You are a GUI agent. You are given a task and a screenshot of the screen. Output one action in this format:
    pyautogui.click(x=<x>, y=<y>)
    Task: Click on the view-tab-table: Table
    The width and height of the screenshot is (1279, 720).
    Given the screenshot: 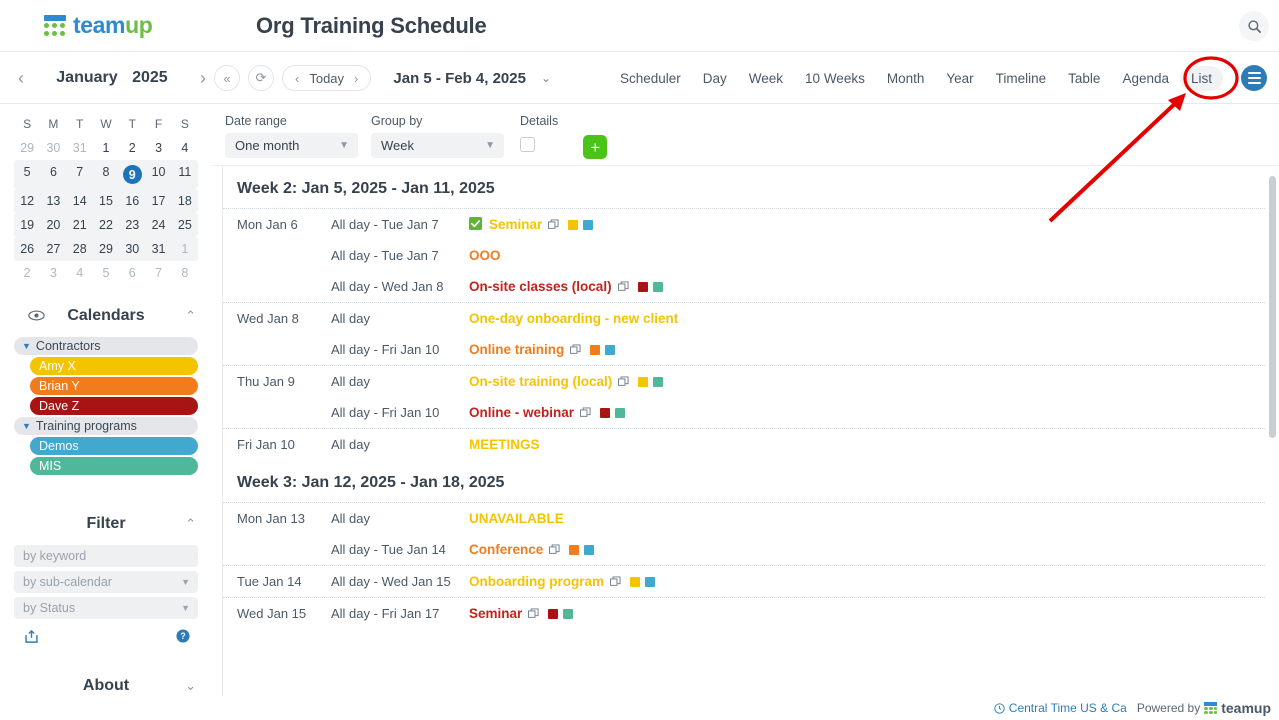 What is the action you would take?
    pyautogui.click(x=1084, y=78)
    